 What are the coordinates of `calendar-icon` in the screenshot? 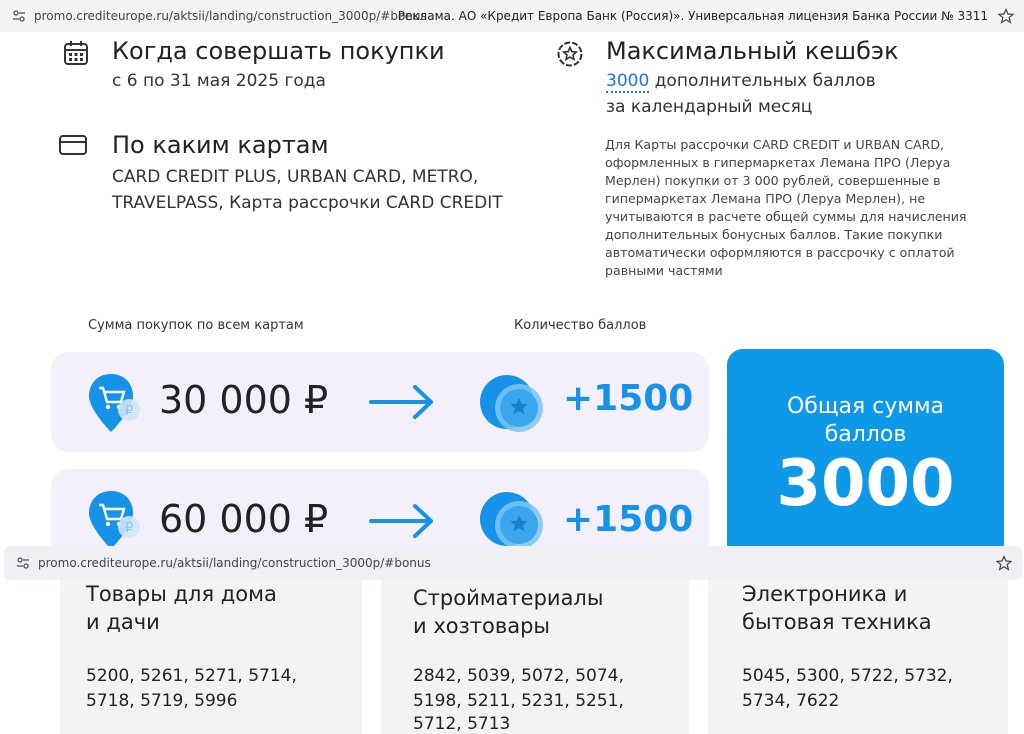 It's located at (76, 53).